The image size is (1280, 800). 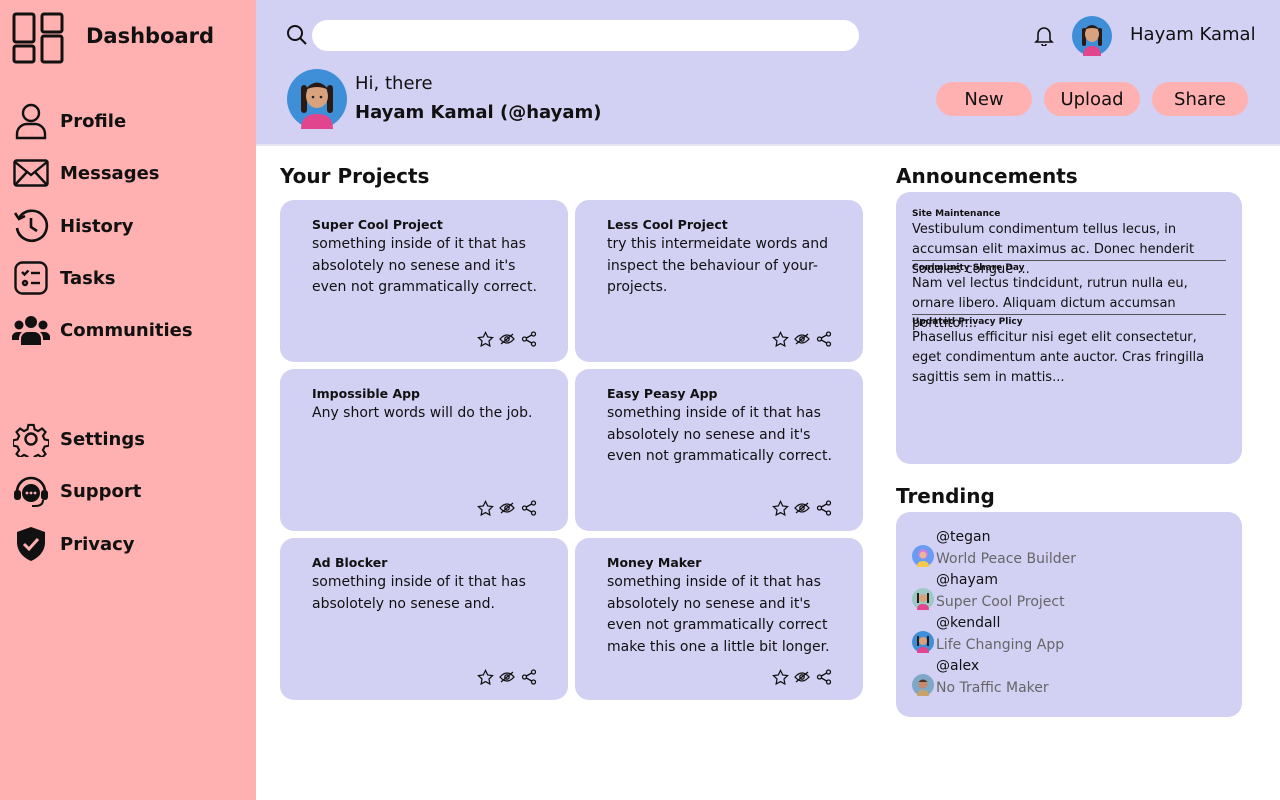 What do you see at coordinates (31, 226) in the screenshot?
I see `history-icon` at bounding box center [31, 226].